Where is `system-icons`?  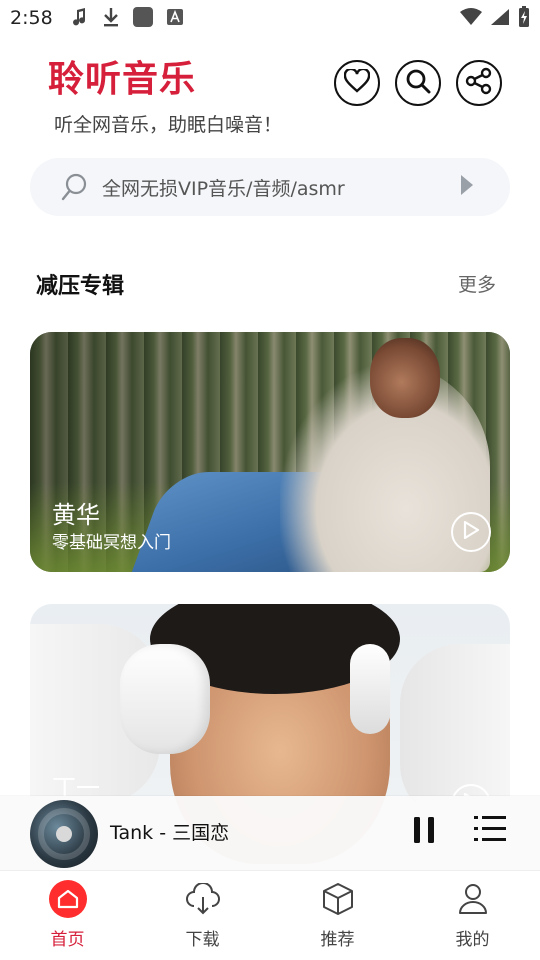 system-icons is located at coordinates (495, 19).